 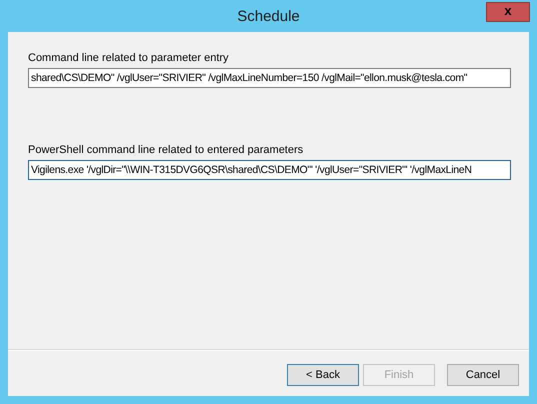 I want to click on wizard-button: < Back, so click(x=323, y=375).